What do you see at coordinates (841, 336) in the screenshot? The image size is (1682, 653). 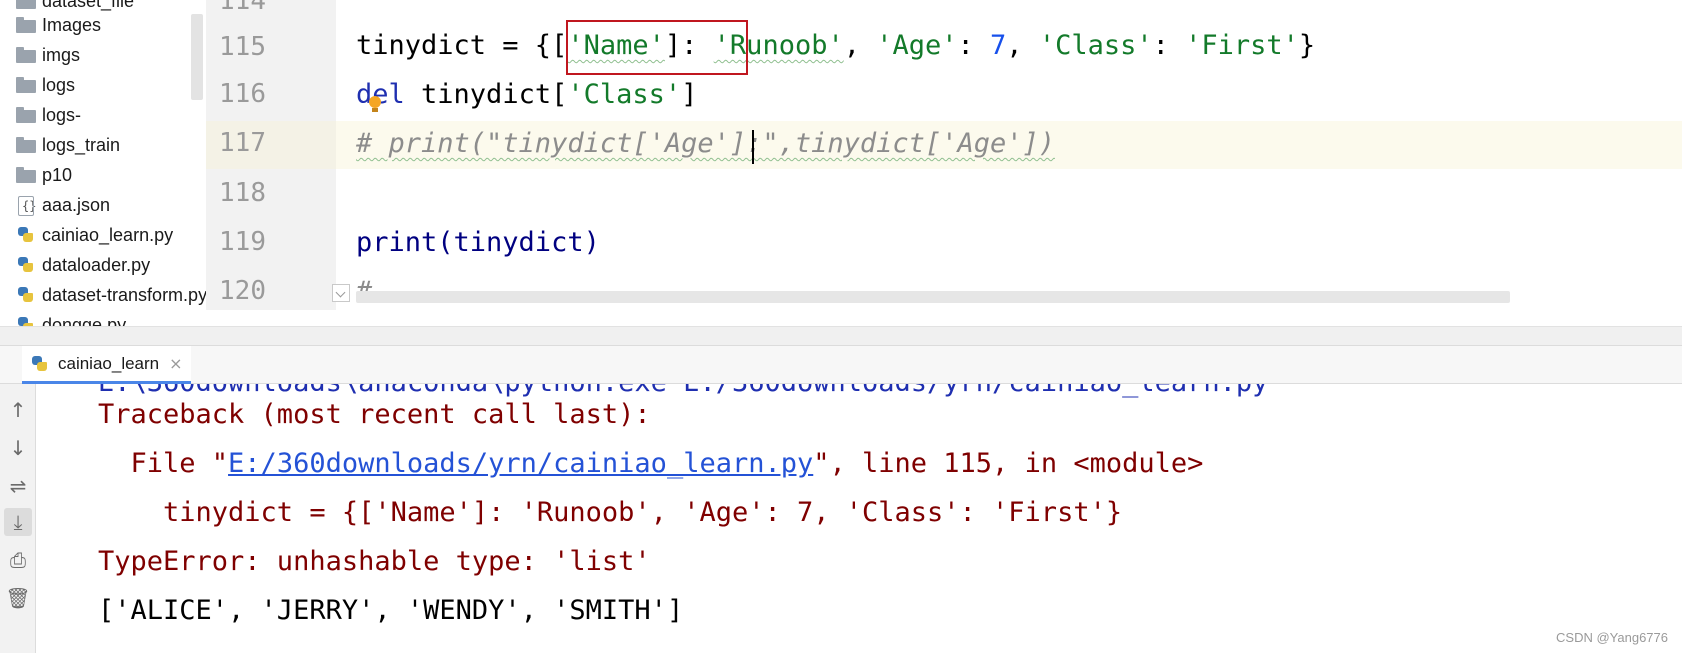 I see `panel-splitter` at bounding box center [841, 336].